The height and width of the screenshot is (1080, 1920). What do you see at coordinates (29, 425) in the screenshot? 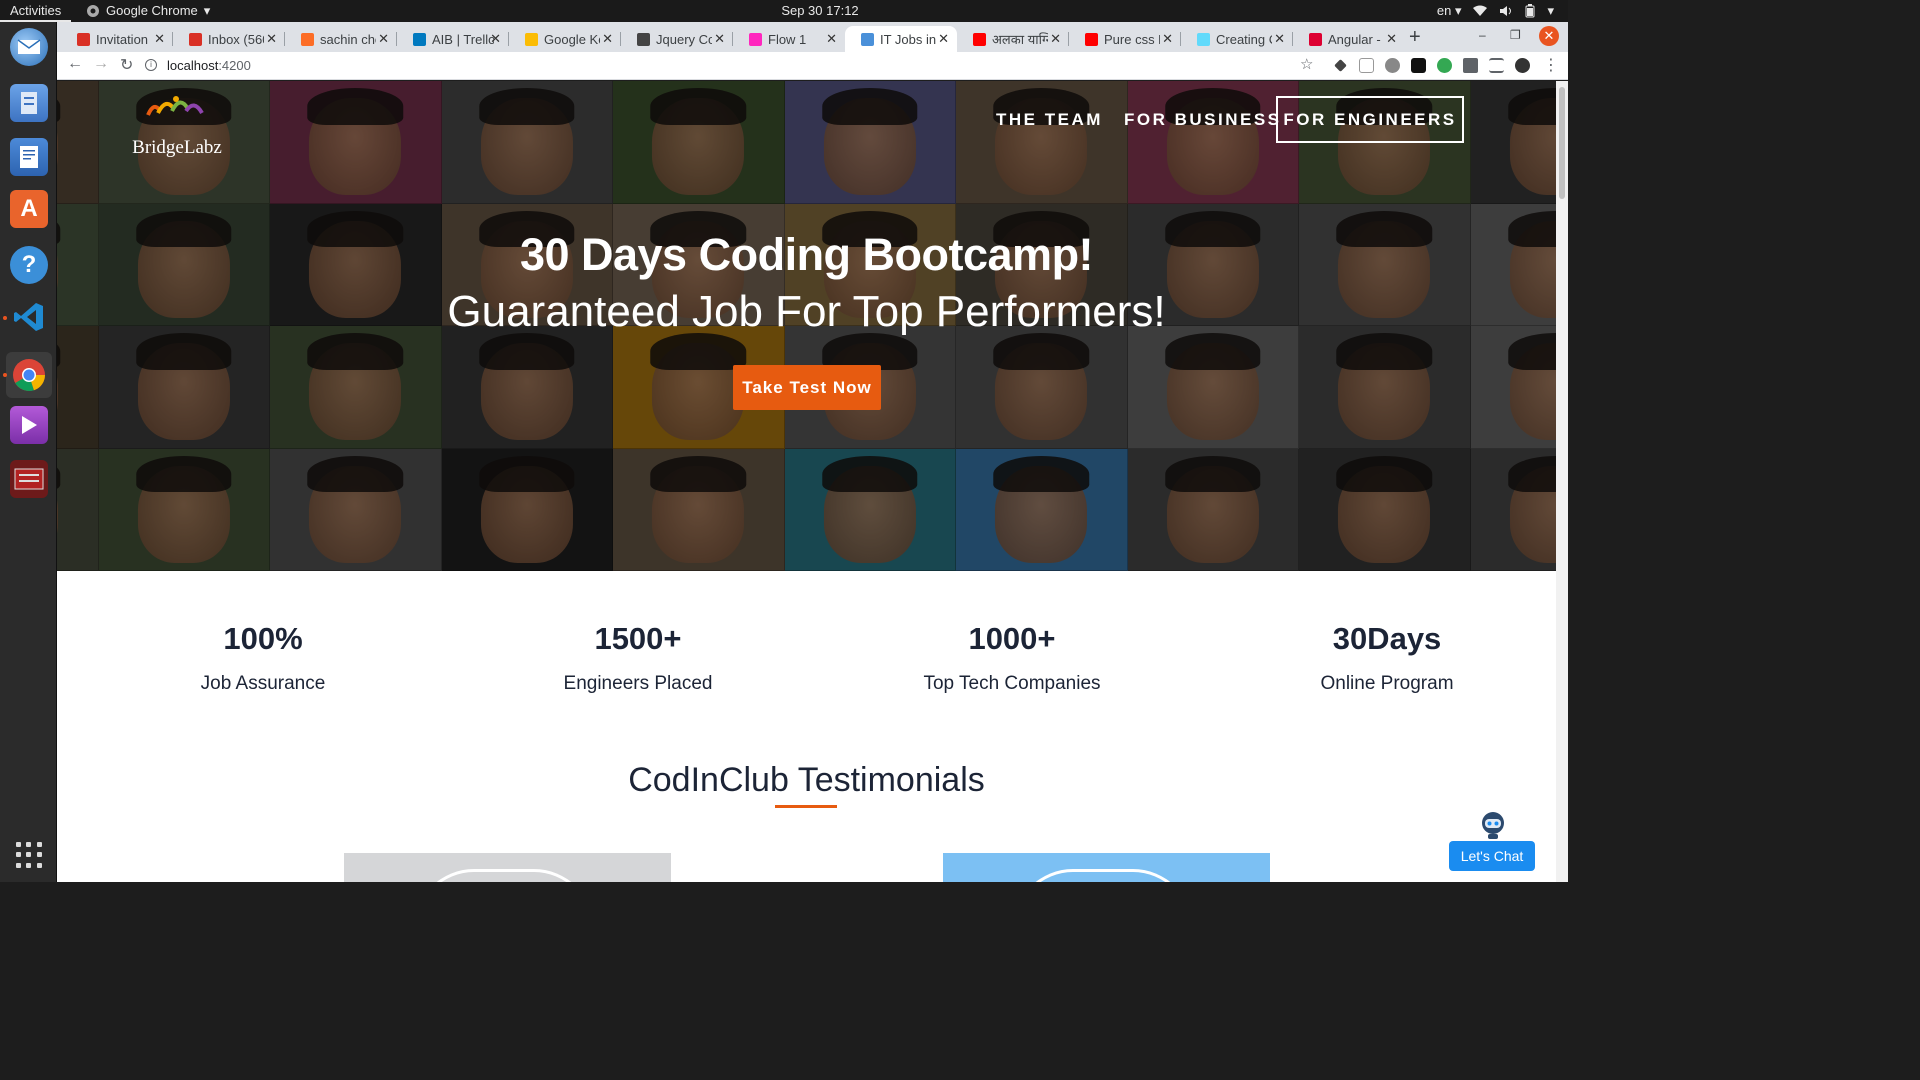
I see `media-player-icon` at bounding box center [29, 425].